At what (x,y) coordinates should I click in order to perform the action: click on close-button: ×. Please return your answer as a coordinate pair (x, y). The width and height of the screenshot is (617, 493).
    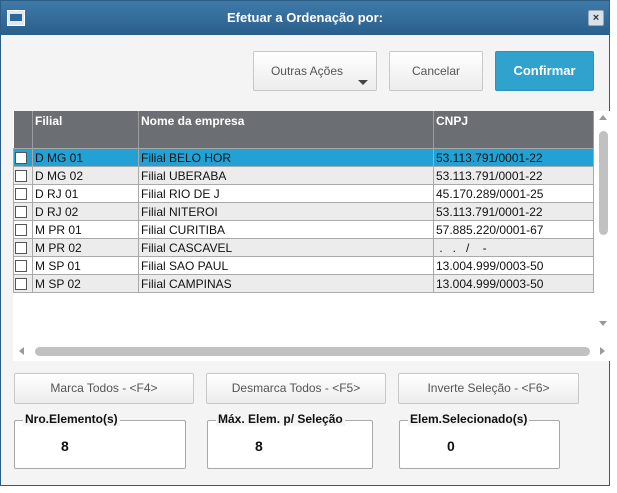
    Looking at the image, I should click on (596, 18).